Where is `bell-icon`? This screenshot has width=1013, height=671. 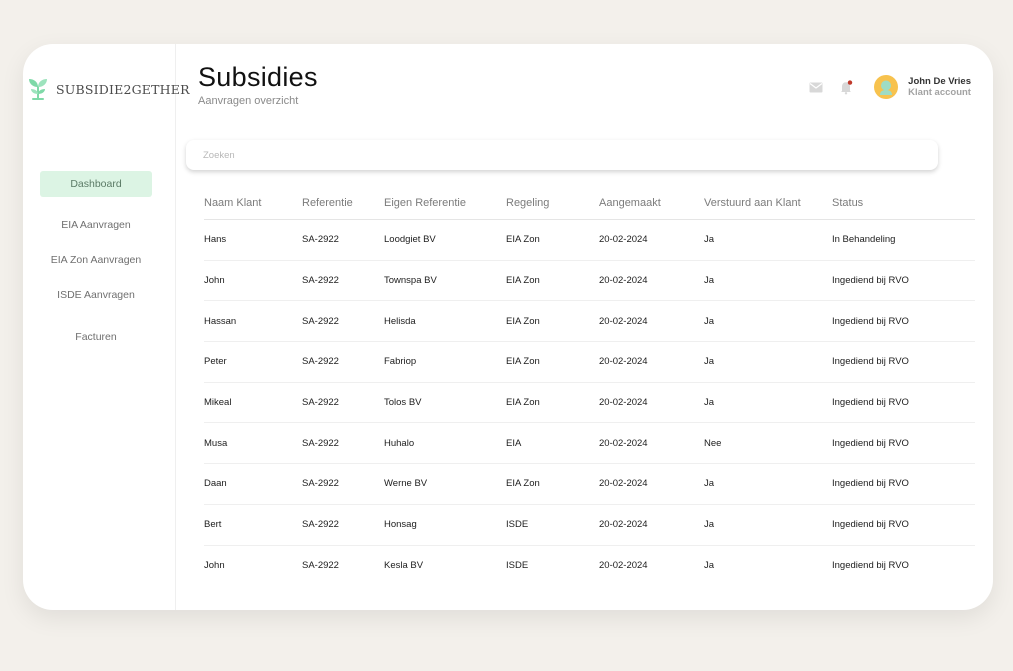 bell-icon is located at coordinates (846, 87).